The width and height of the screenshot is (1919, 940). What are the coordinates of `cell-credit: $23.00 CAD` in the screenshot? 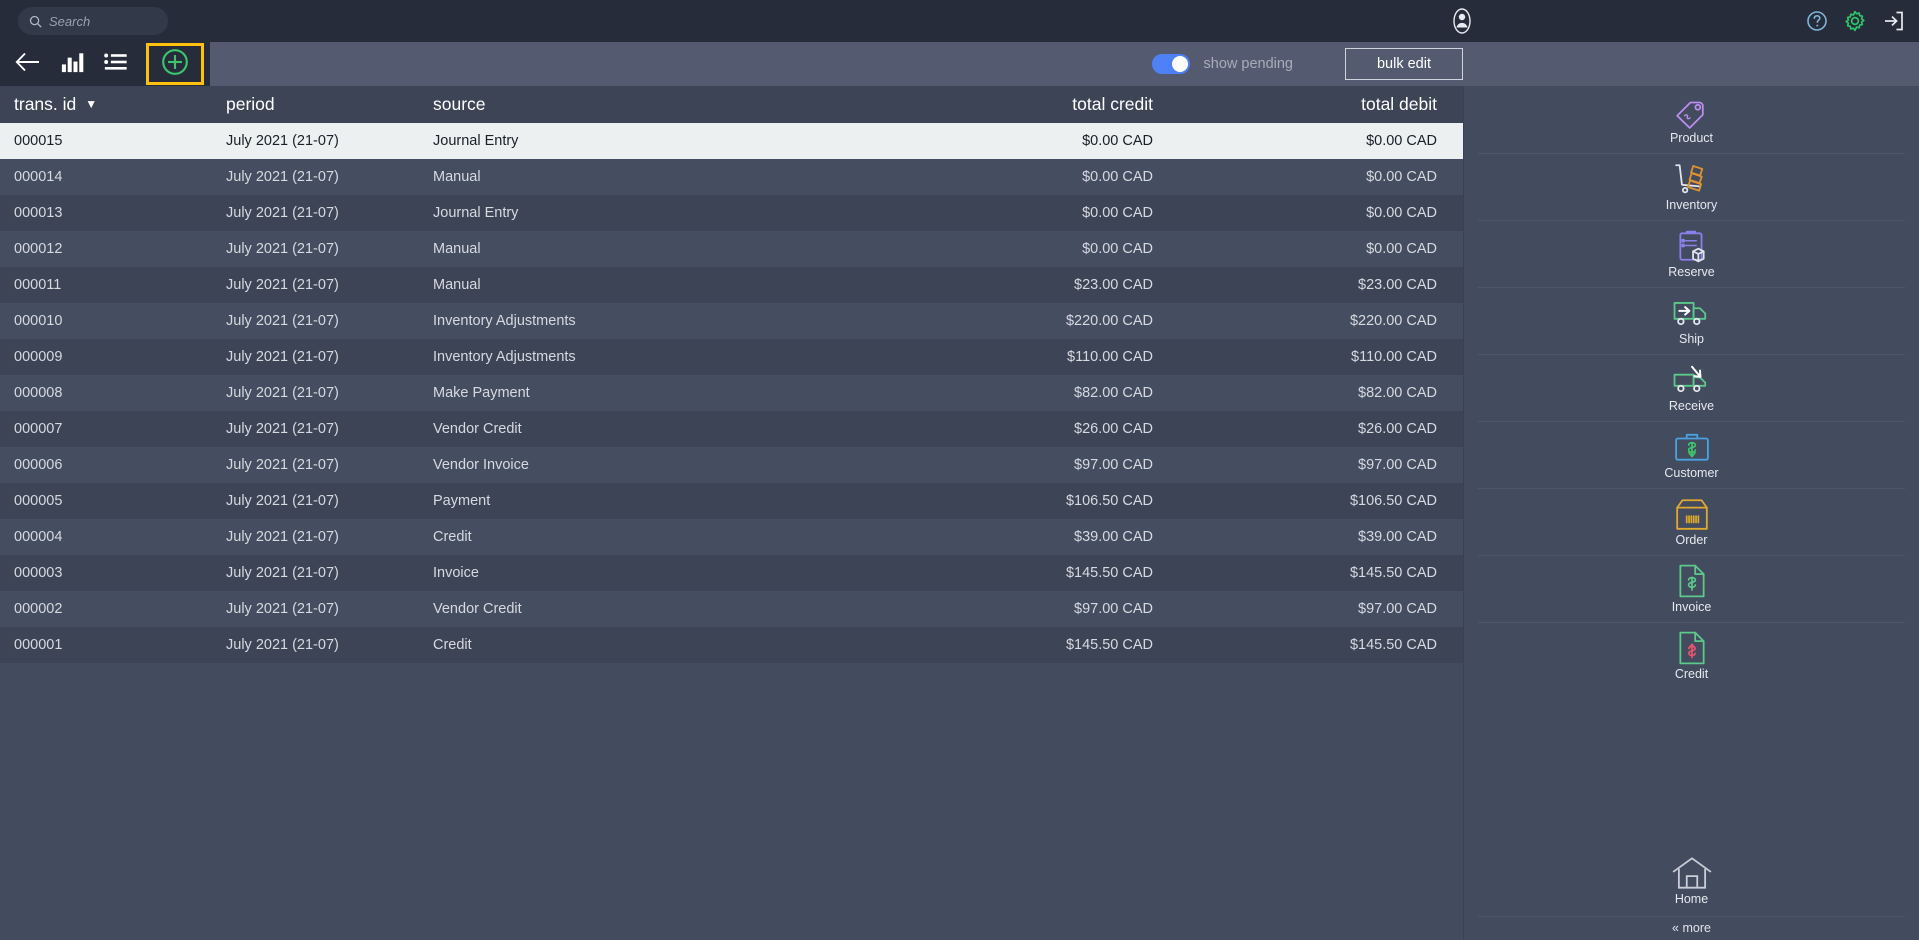 It's located at (1113, 285).